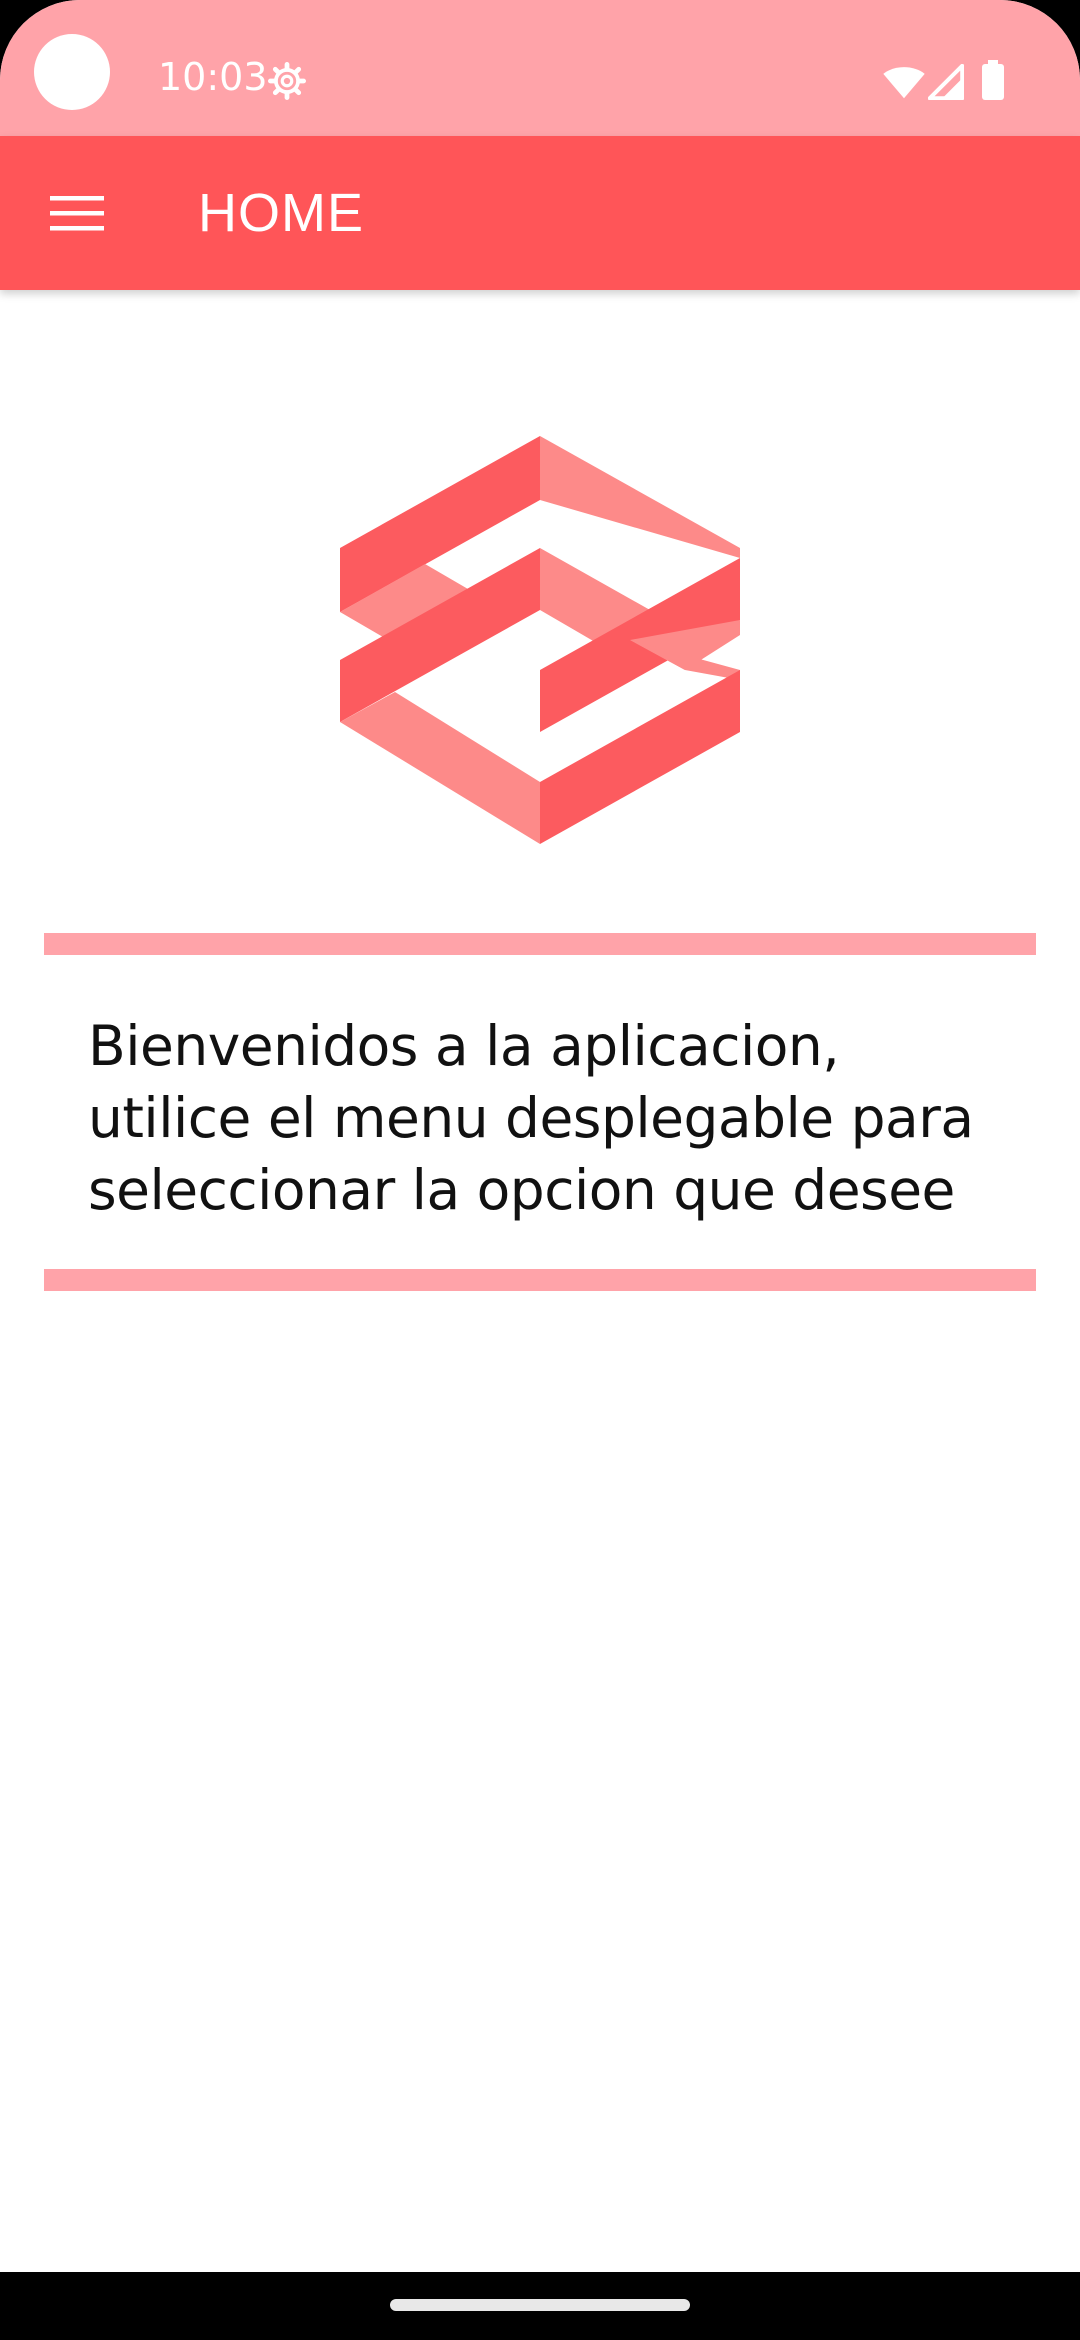  Describe the element at coordinates (281, 213) in the screenshot. I see `page-title: HOME` at that location.